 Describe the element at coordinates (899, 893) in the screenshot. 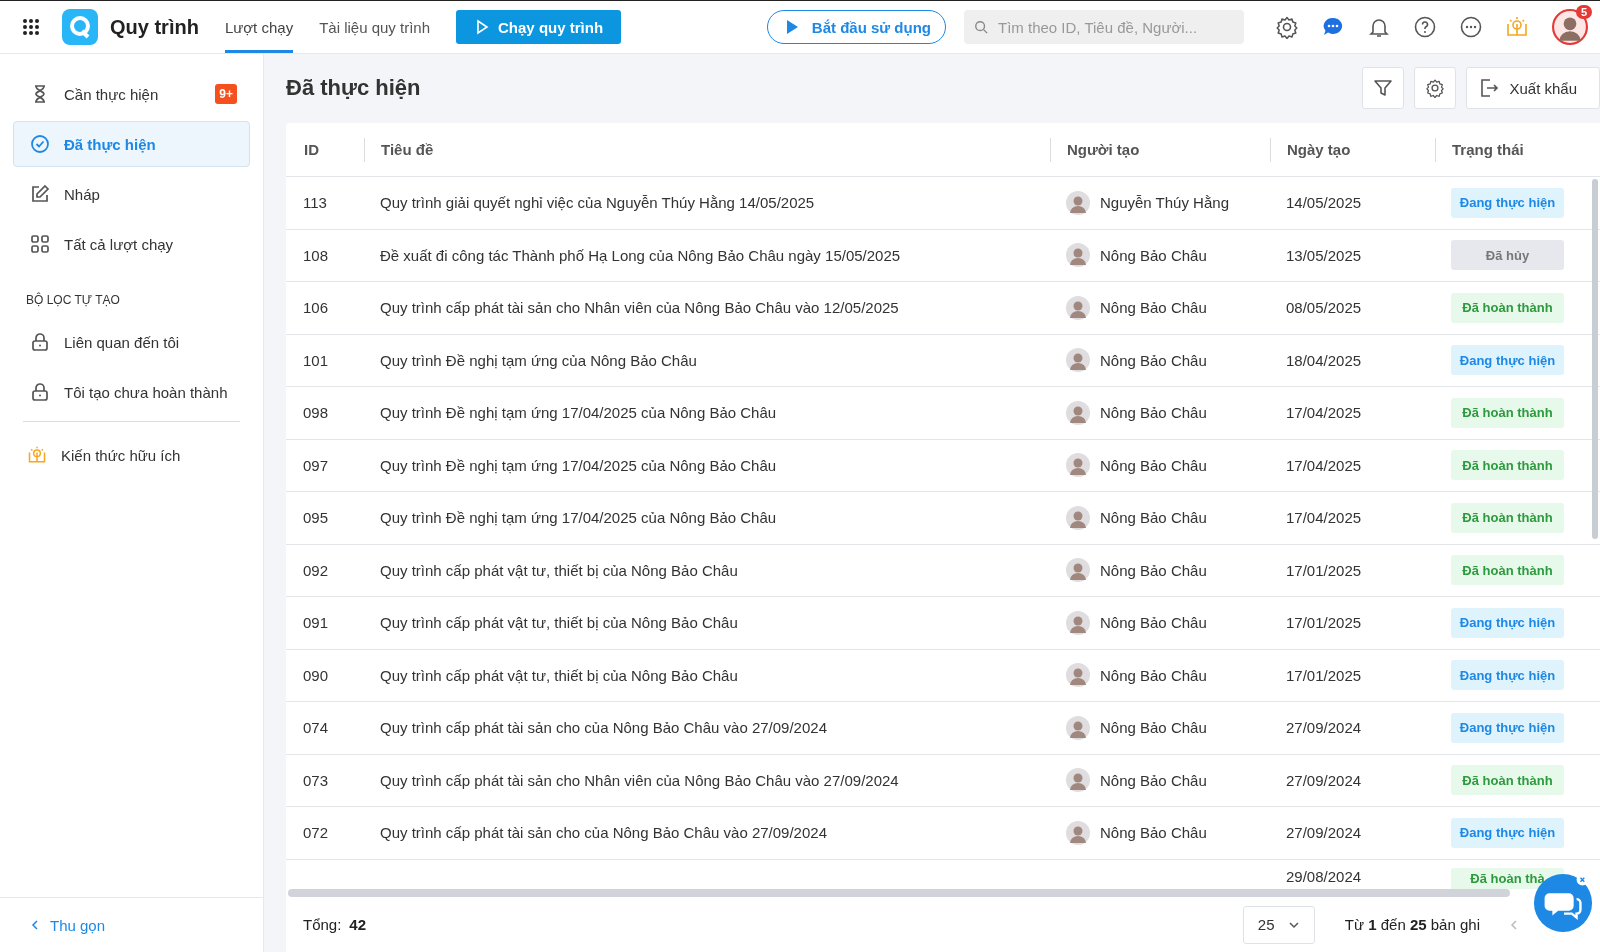

I see `horizontal-scrollbar` at that location.